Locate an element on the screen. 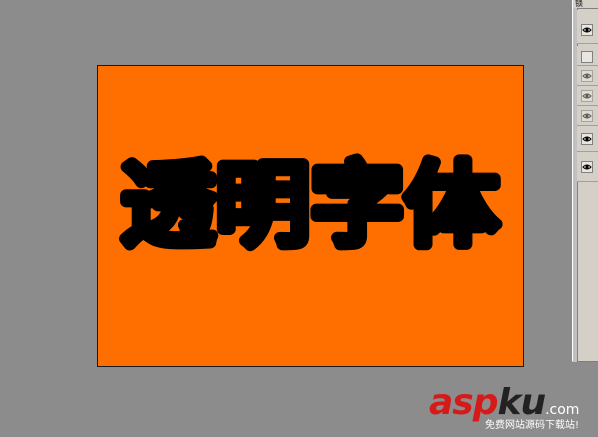 This screenshot has height=437, width=598. layers-panel: 锁 is located at coordinates (585, 181).